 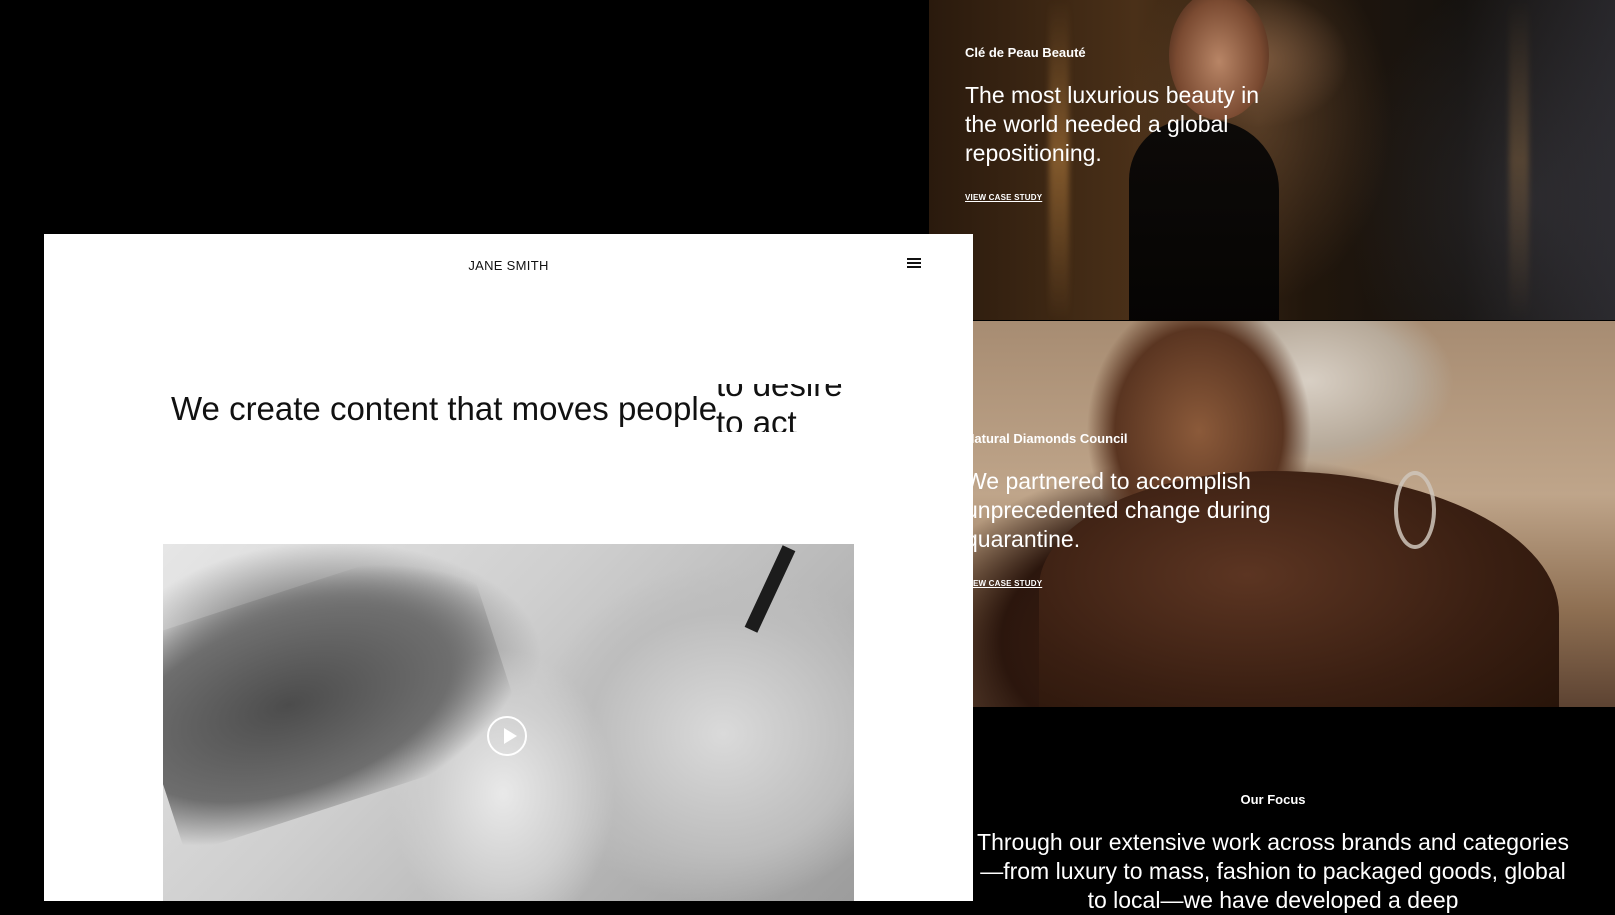 I want to click on earring, so click(x=1415, y=510).